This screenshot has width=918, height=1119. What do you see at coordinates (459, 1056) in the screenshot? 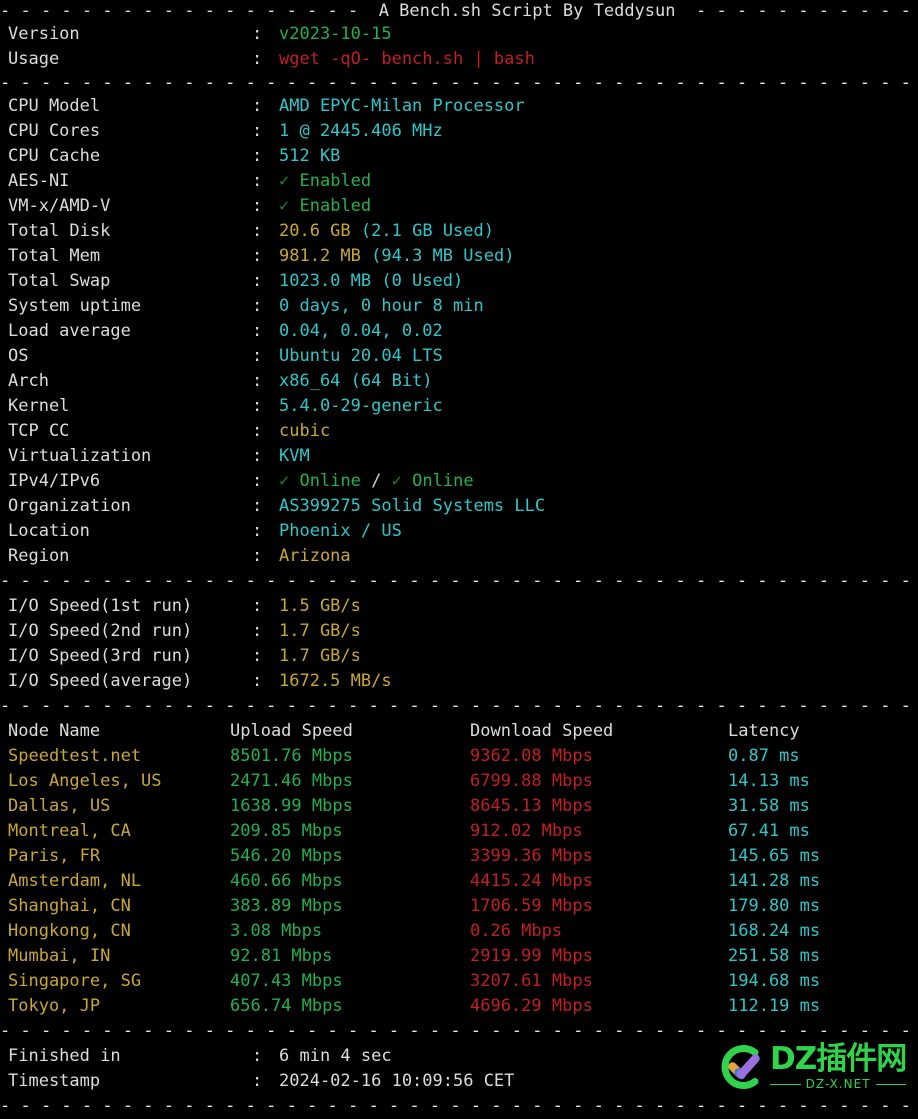
I see `footer-row: Finished in:6 min 4 sec` at bounding box center [459, 1056].